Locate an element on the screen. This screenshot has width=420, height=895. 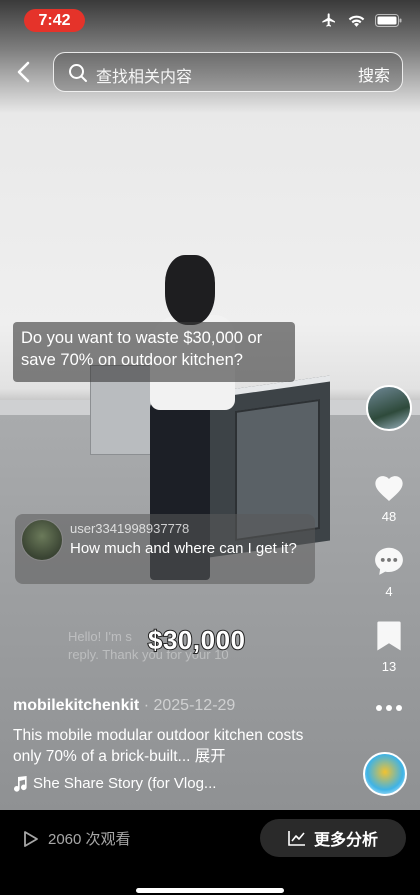
author-name: mobilekitchenkit is located at coordinates (76, 705).